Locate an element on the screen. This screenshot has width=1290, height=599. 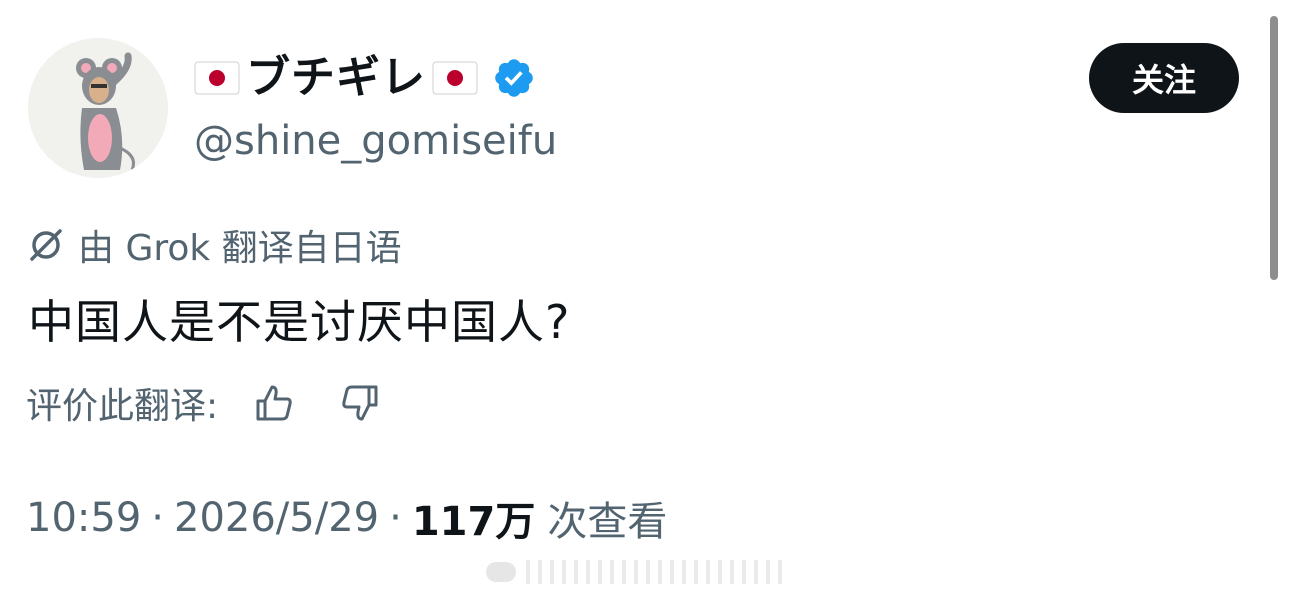
tweet-meta: 10:59 · 2026/5/29 · 117万 次查看 is located at coordinates (346, 518).